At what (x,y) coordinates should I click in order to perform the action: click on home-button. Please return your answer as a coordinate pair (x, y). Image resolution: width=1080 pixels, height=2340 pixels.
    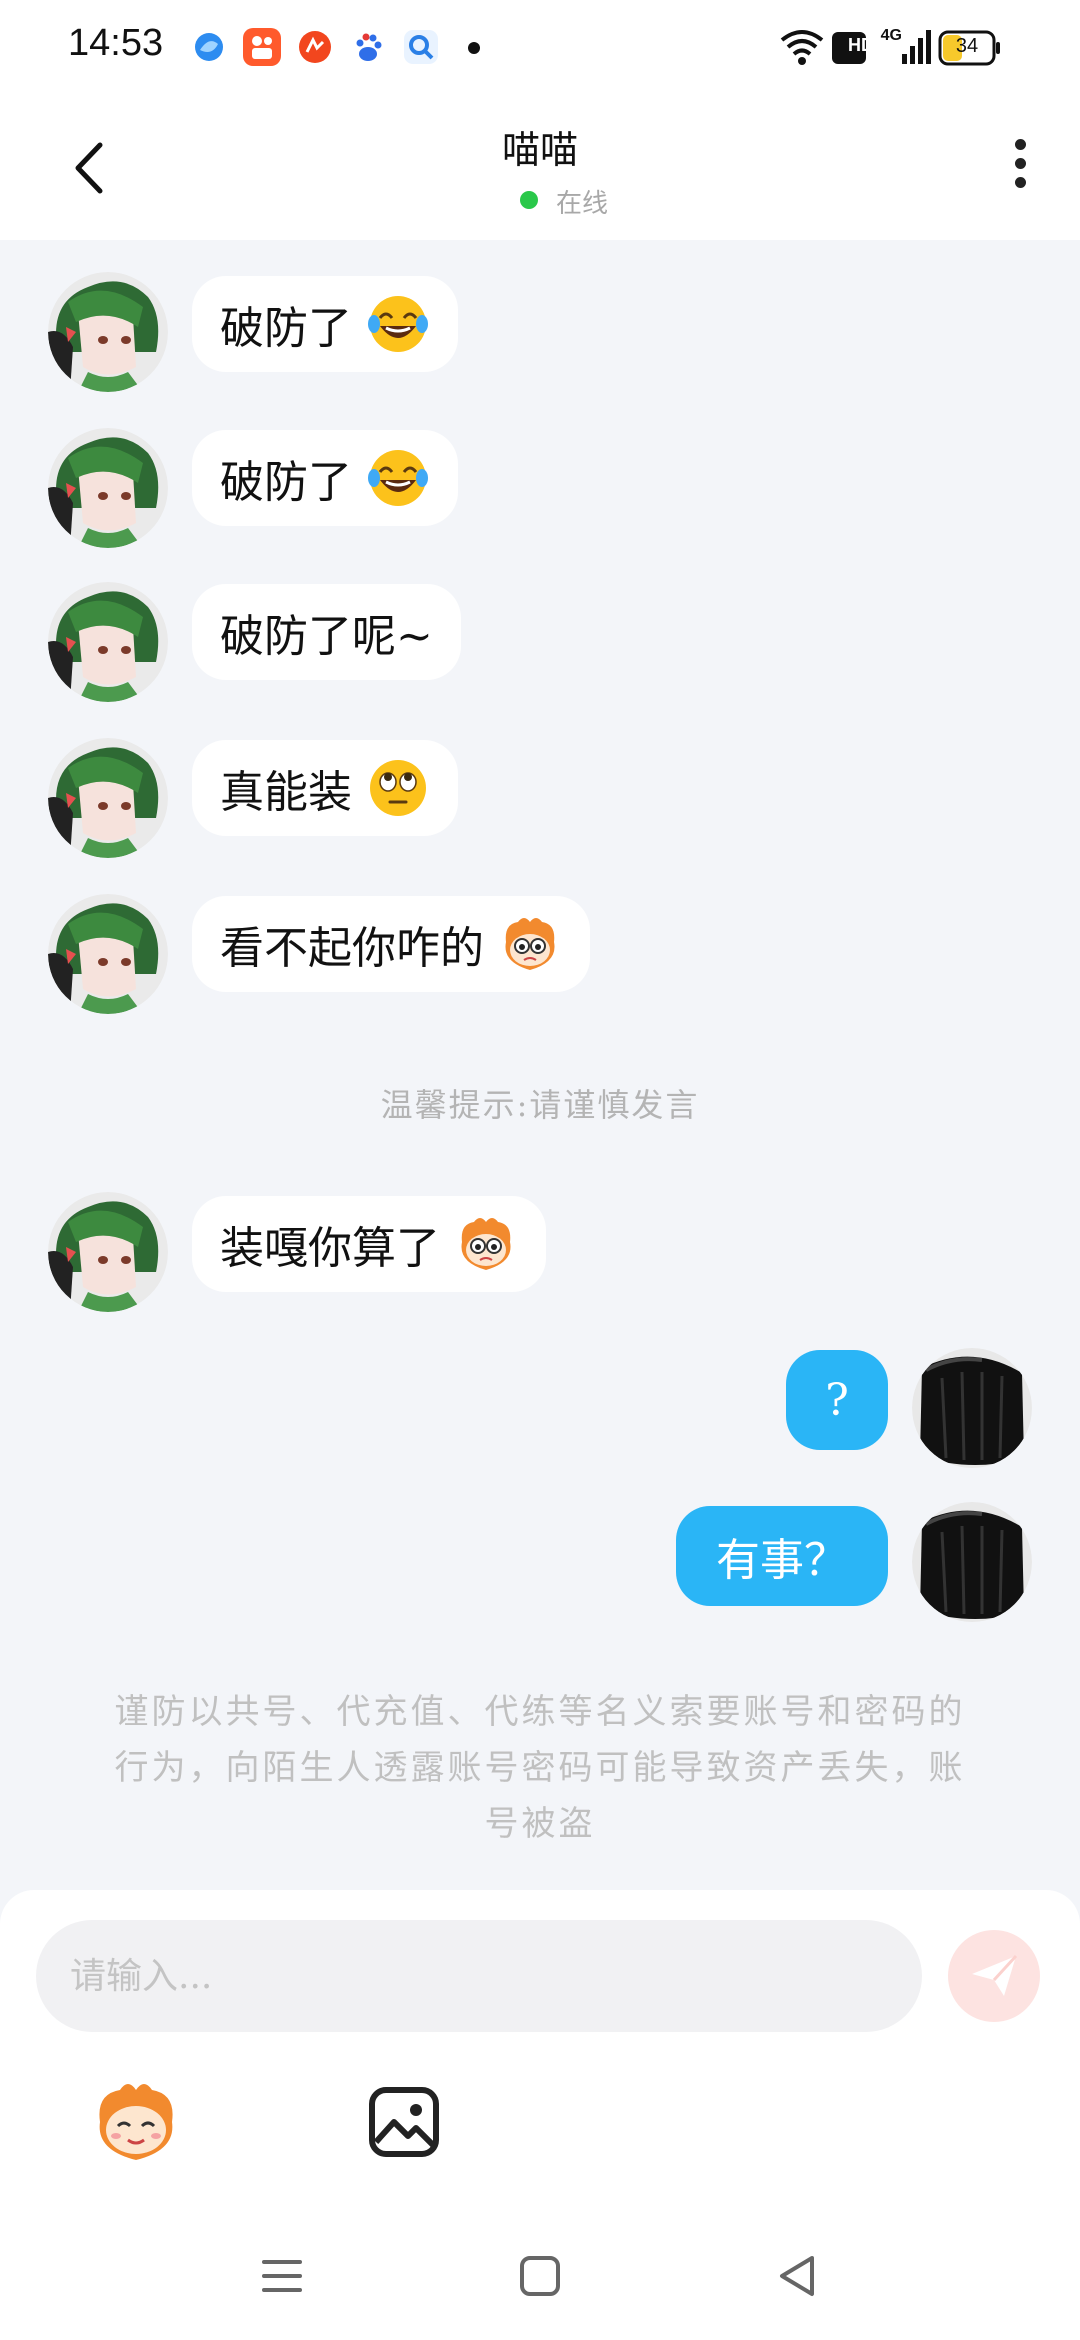
    Looking at the image, I should click on (540, 2276).